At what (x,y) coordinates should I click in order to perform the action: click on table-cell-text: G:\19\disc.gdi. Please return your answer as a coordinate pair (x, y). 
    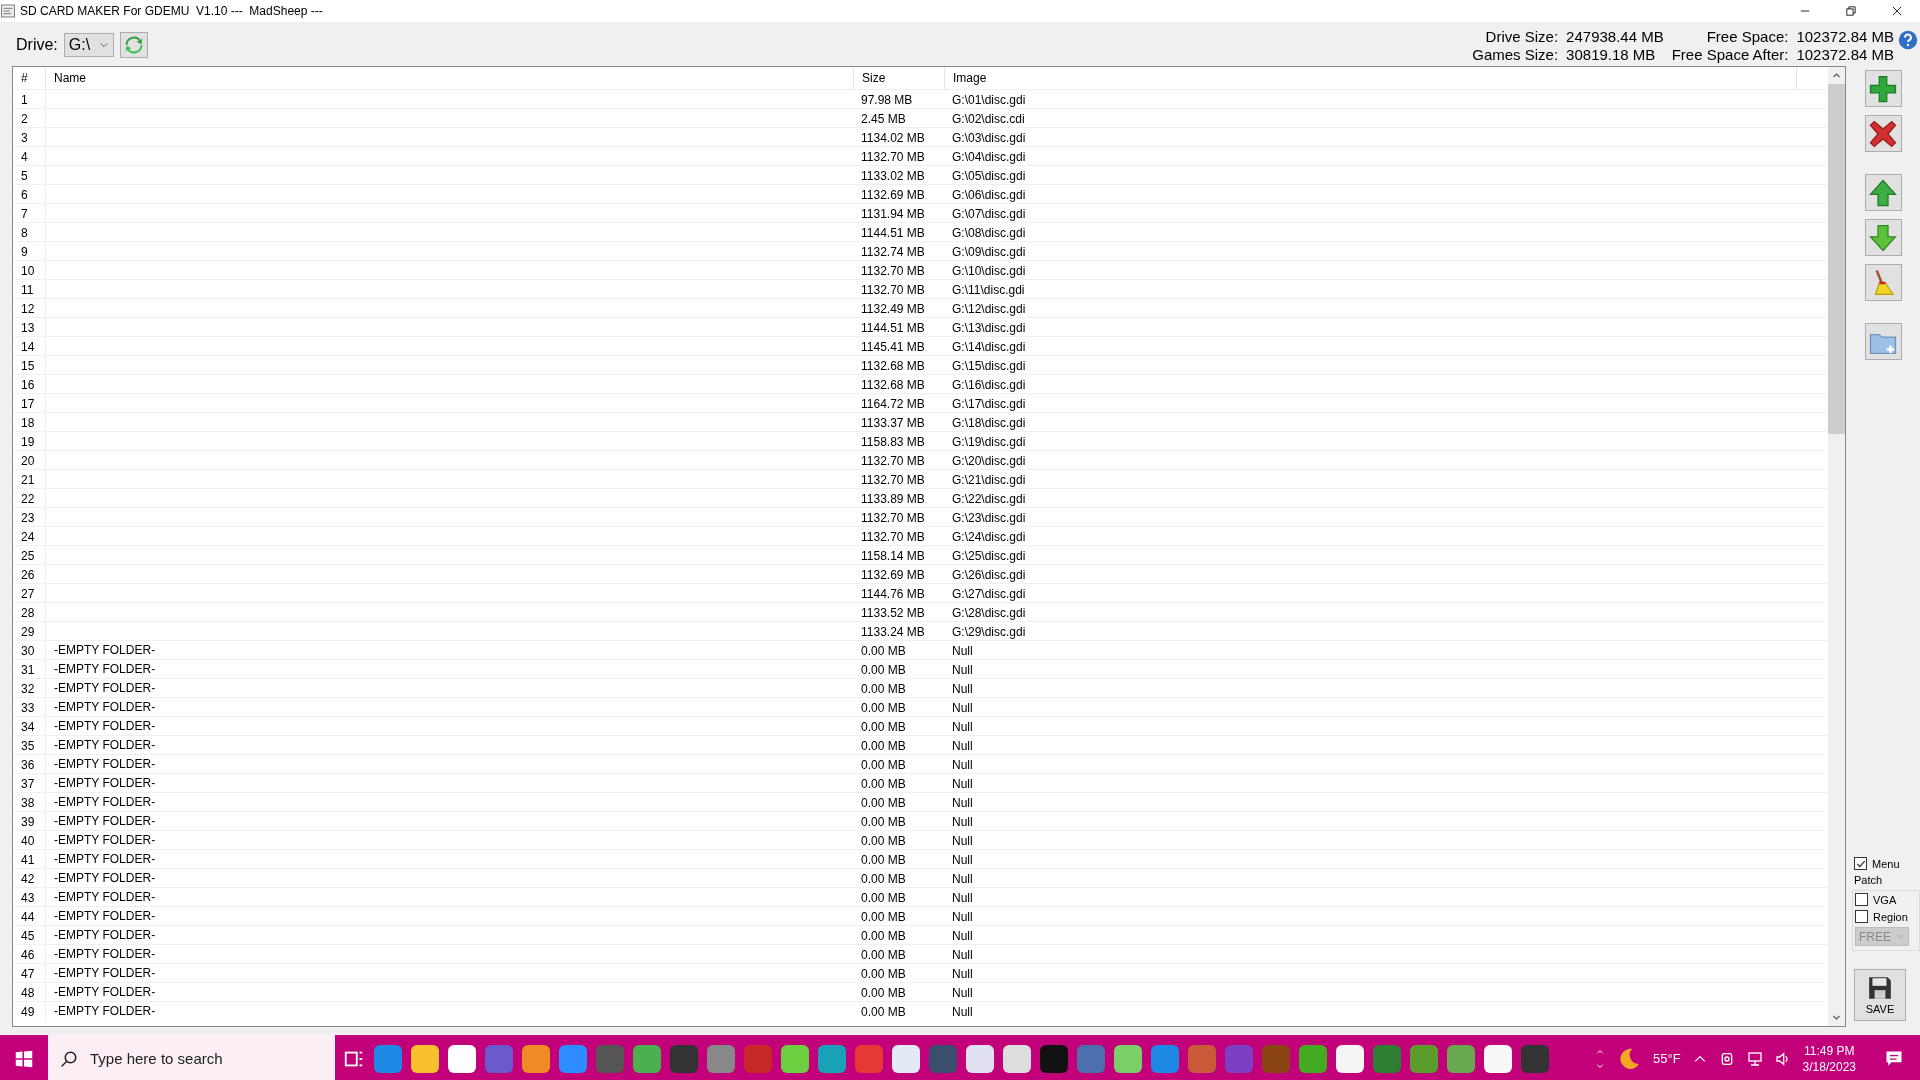
    Looking at the image, I should click on (989, 441).